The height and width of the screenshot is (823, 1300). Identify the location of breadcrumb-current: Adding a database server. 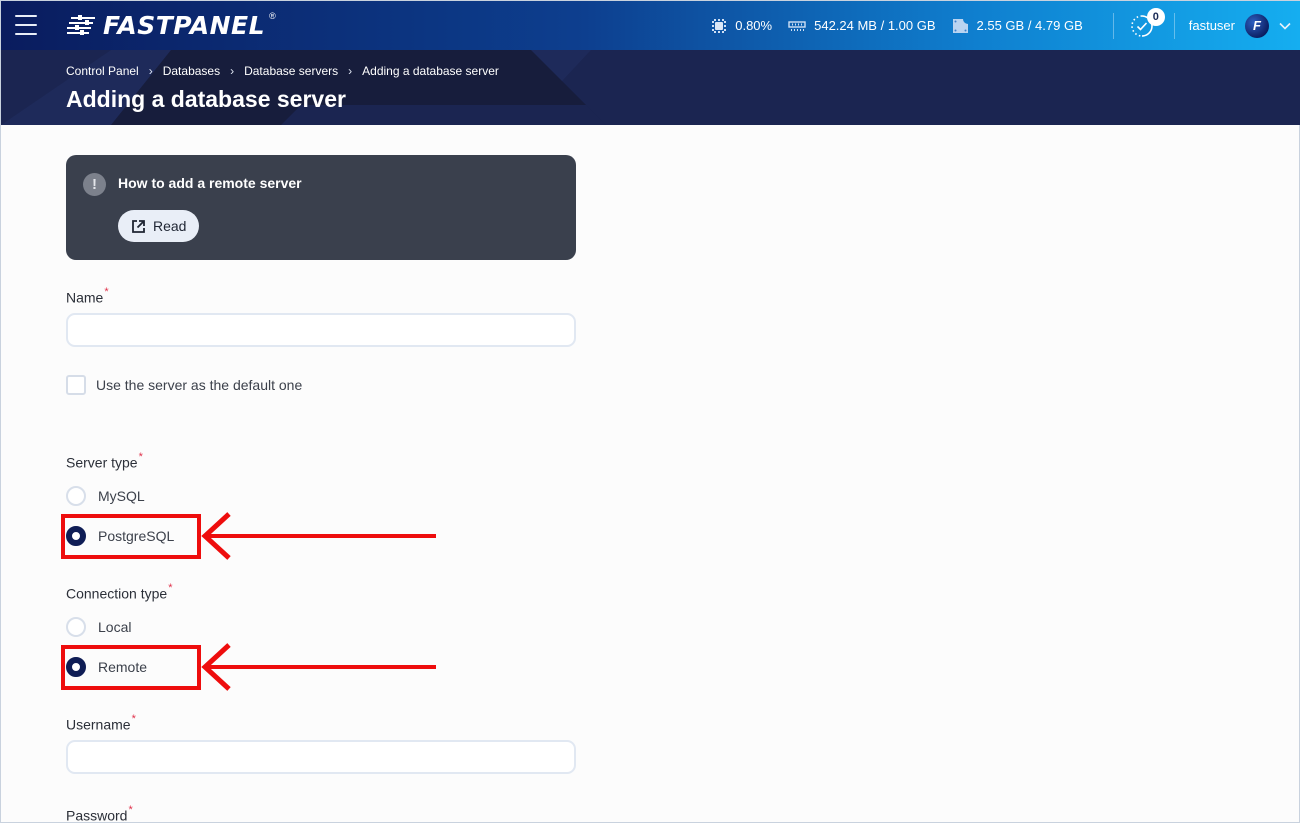
(430, 71).